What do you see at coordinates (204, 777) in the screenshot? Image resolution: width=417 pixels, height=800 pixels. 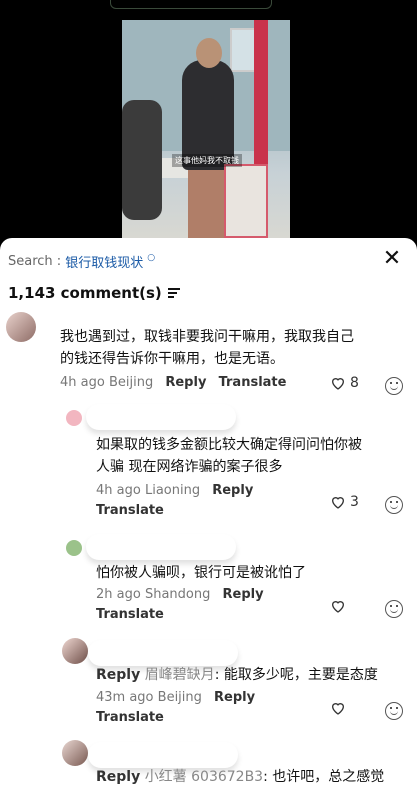 I see `reply-to-user: 小红薯 603672B3` at bounding box center [204, 777].